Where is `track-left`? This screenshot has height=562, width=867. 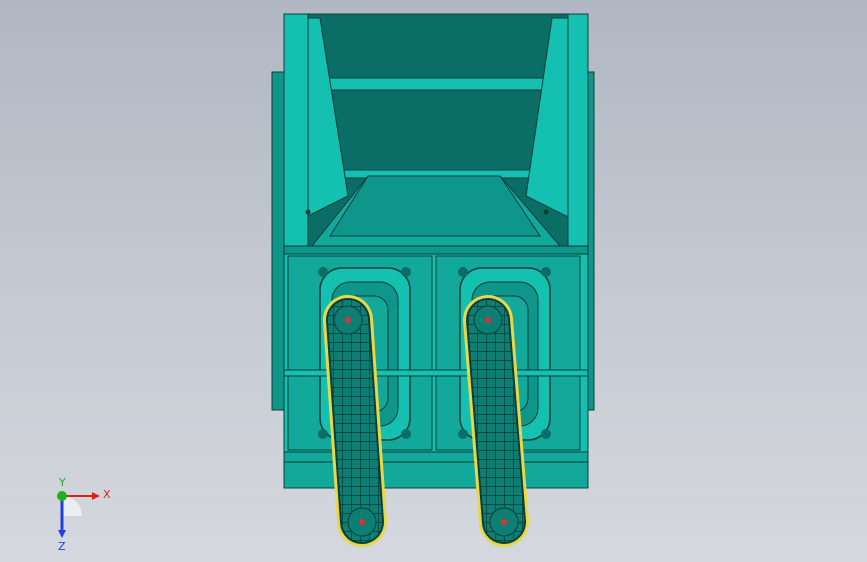
track-left is located at coordinates (355, 421).